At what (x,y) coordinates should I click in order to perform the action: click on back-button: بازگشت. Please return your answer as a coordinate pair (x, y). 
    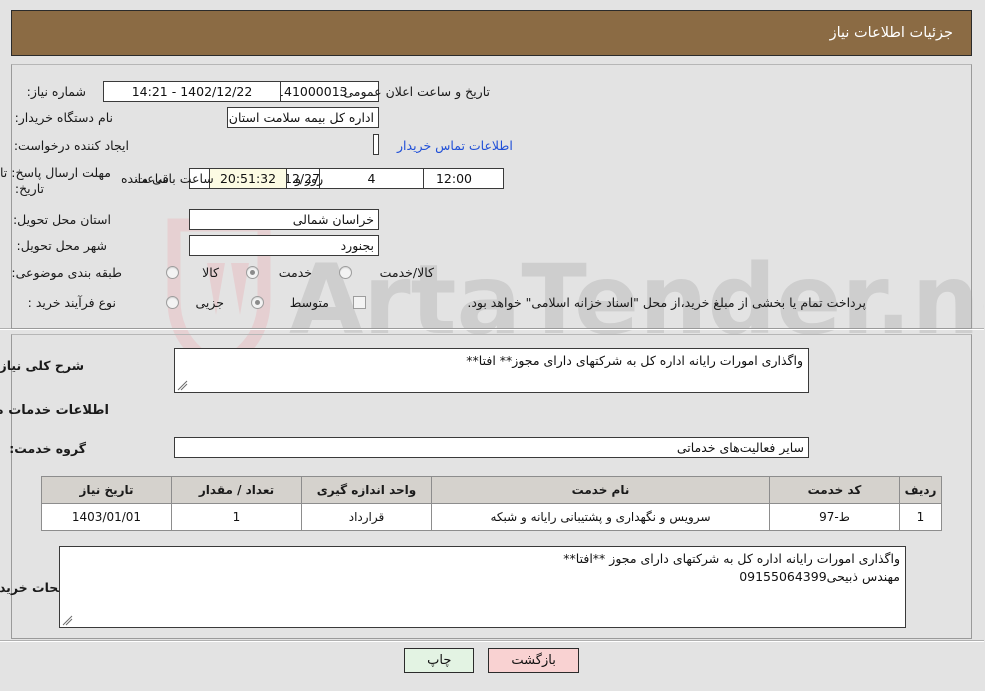
    Looking at the image, I should click on (534, 660).